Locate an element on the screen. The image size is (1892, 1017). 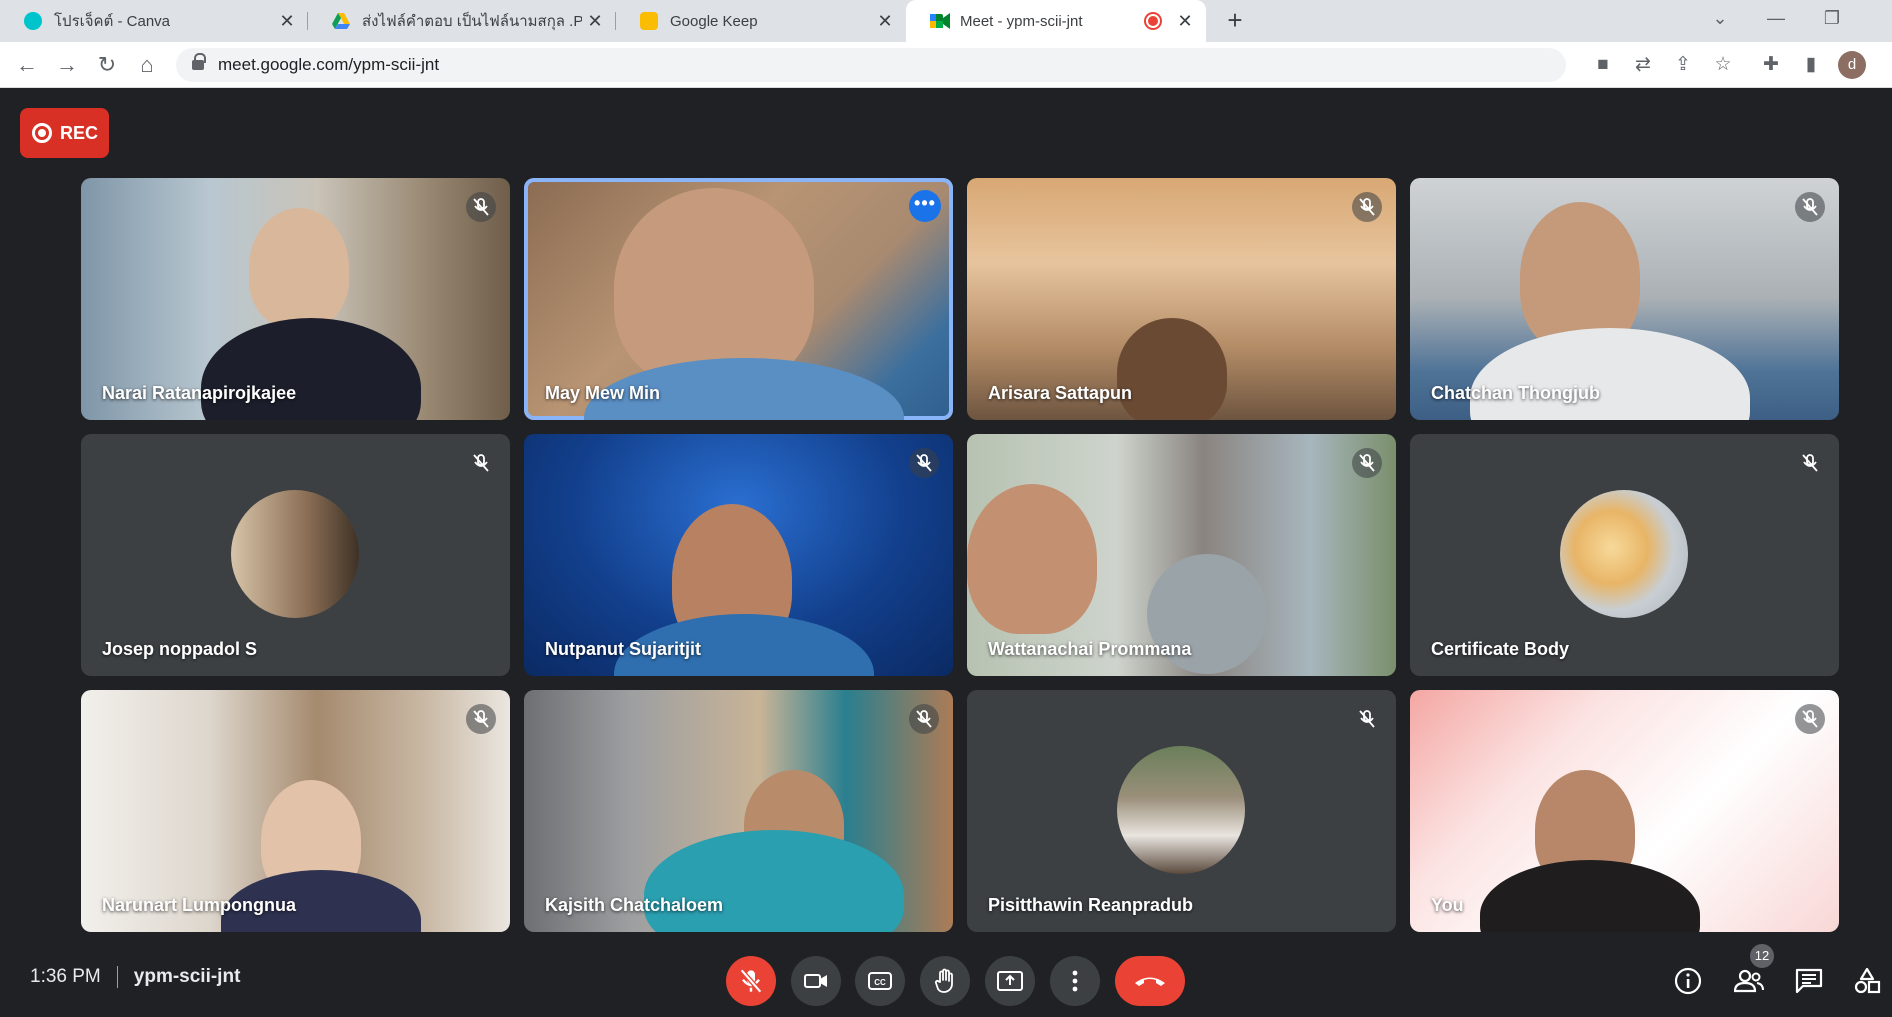
tab-canva: โปรเจ็คต์ - Canva ✕ is located at coordinates (154, 21).